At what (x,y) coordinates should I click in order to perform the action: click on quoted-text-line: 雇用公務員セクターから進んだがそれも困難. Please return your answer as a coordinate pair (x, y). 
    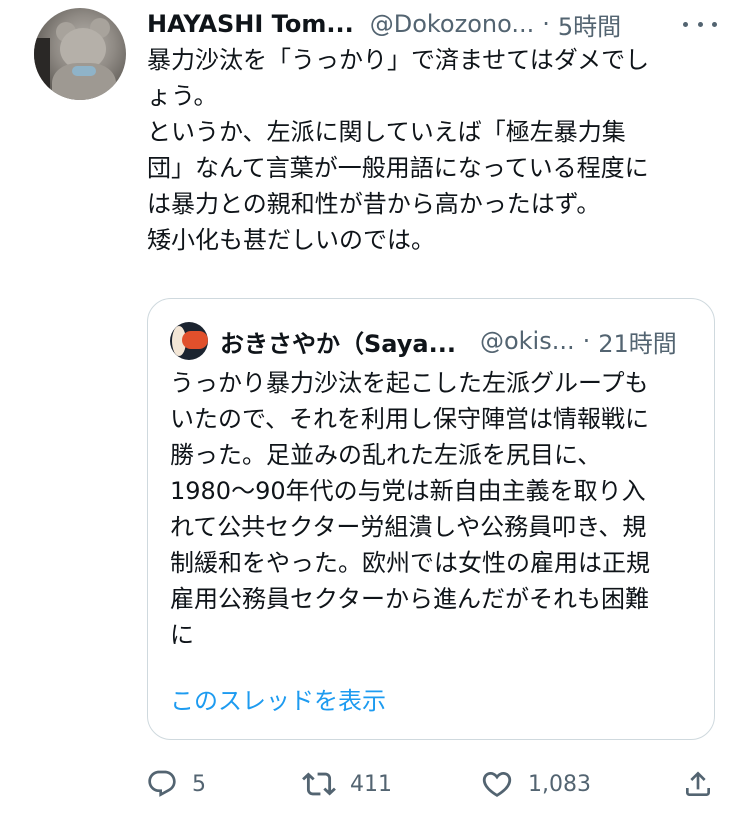
    Looking at the image, I should click on (410, 599).